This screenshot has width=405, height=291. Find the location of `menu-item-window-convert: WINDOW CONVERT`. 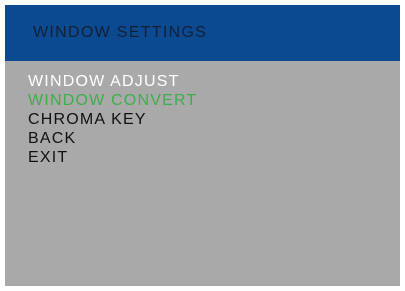

menu-item-window-convert: WINDOW CONVERT is located at coordinates (112, 100).